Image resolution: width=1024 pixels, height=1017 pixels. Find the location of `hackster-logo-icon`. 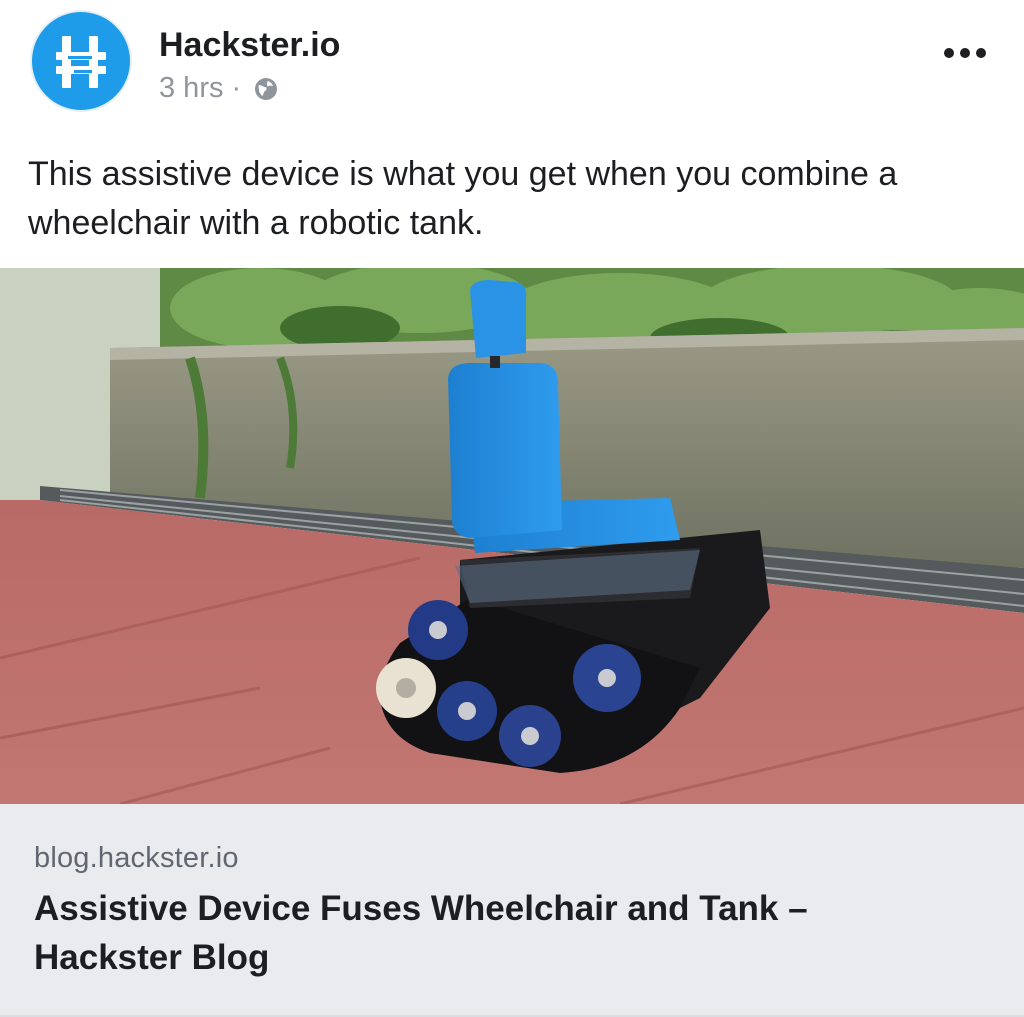

hackster-logo-icon is located at coordinates (81, 62).